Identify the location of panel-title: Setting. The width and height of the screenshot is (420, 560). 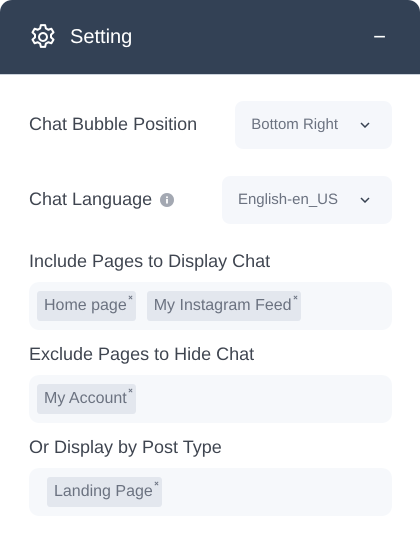
(102, 37).